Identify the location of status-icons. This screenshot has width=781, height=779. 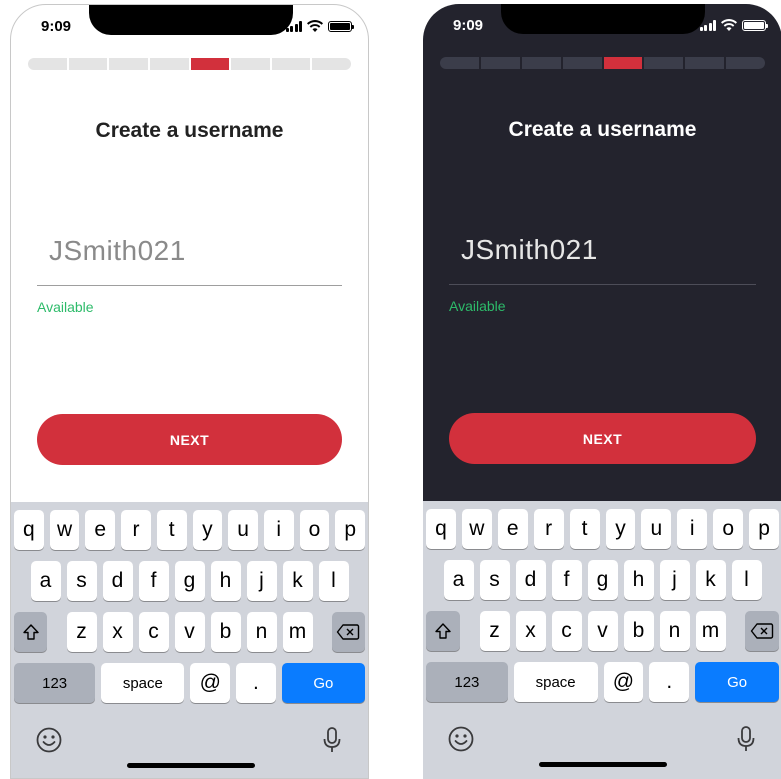
(319, 26).